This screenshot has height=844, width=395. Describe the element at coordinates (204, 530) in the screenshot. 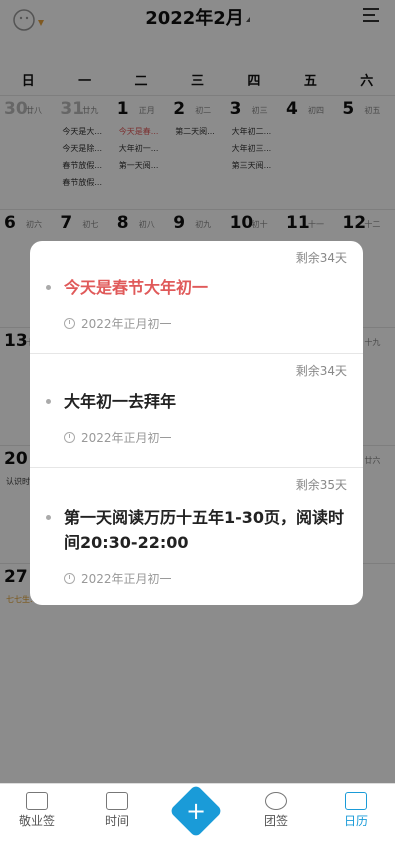

I see `event-title: 第一天阅读万历十五年1-30页，阅读时间20:30-22:00` at that location.